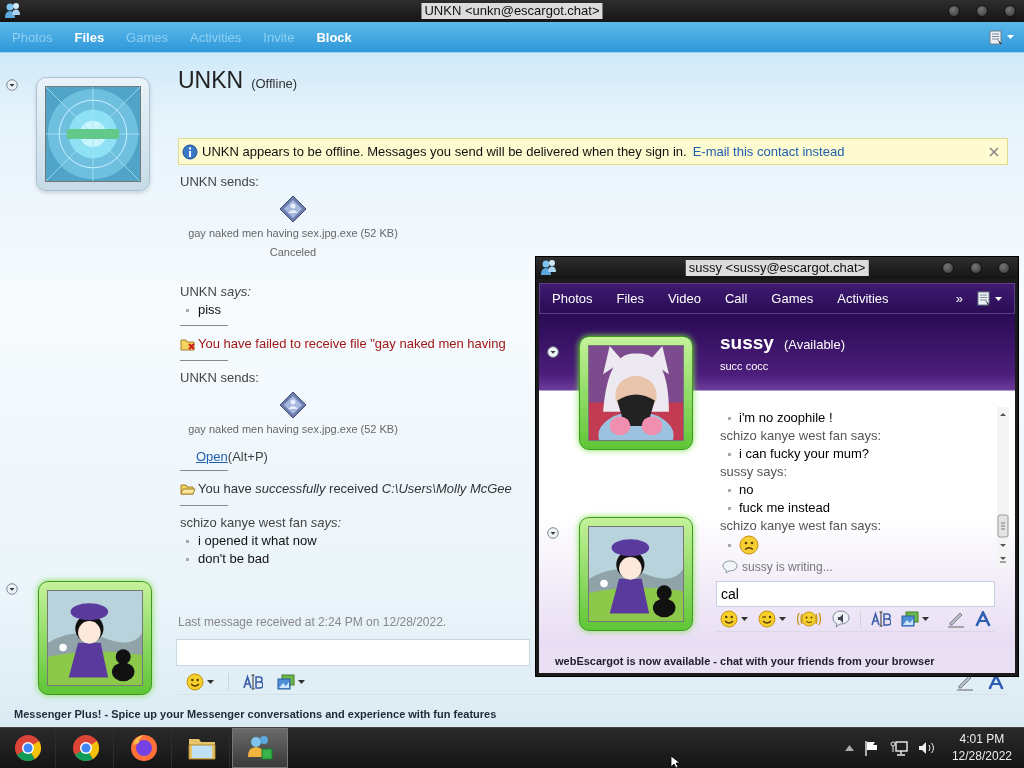  Describe the element at coordinates (910, 619) in the screenshot. I see `background-icon` at that location.